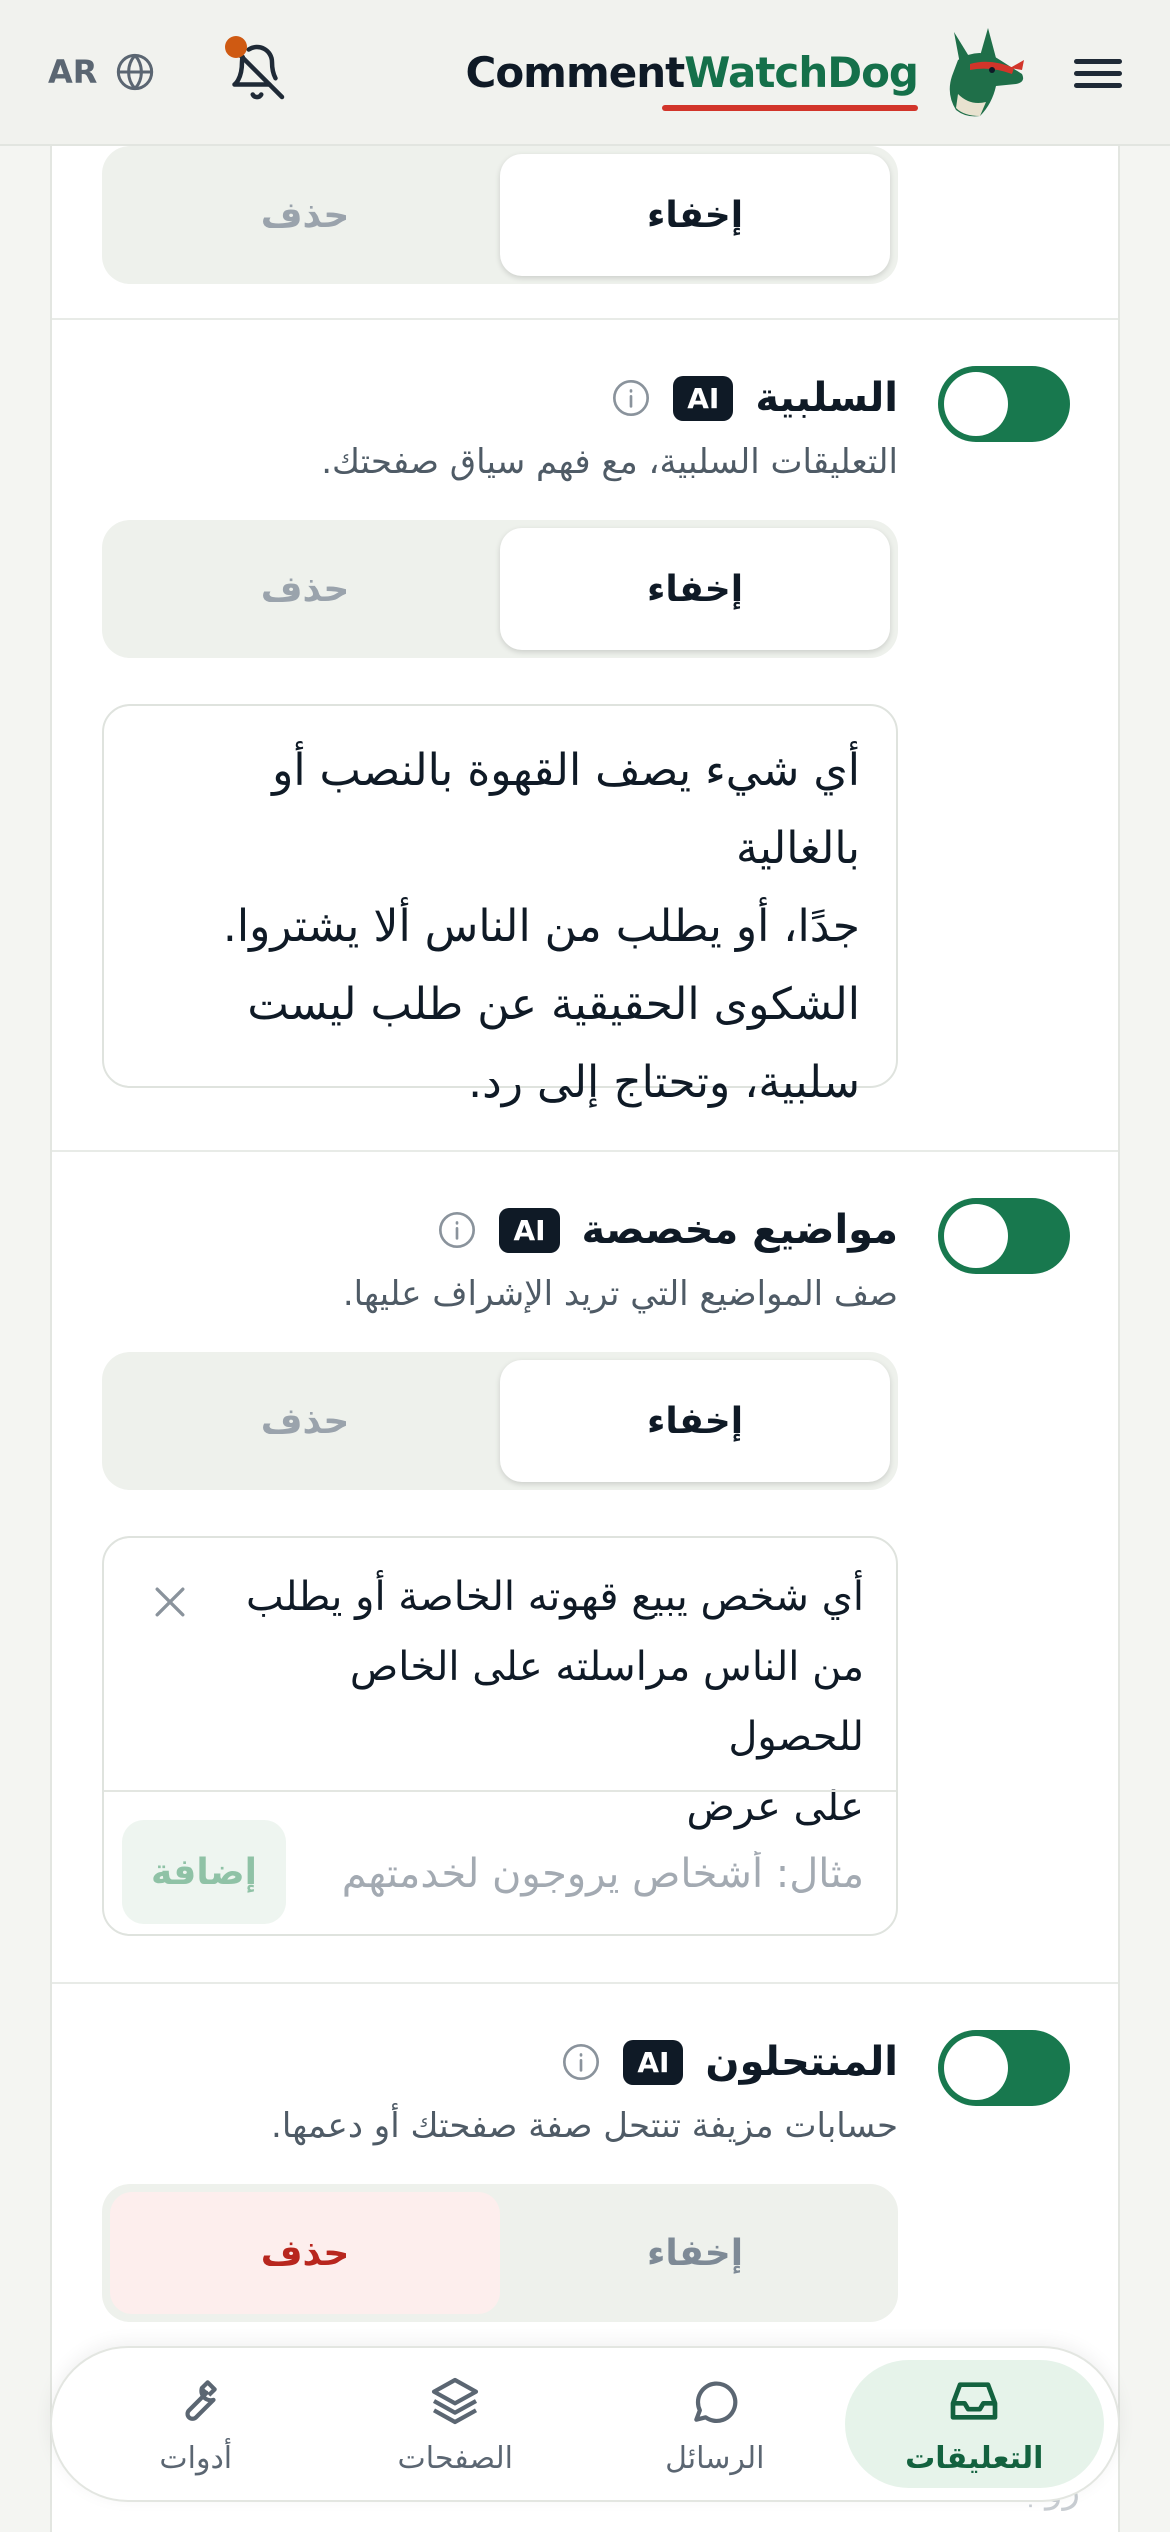  What do you see at coordinates (579, 1874) in the screenshot?
I see `new-topic-input` at bounding box center [579, 1874].